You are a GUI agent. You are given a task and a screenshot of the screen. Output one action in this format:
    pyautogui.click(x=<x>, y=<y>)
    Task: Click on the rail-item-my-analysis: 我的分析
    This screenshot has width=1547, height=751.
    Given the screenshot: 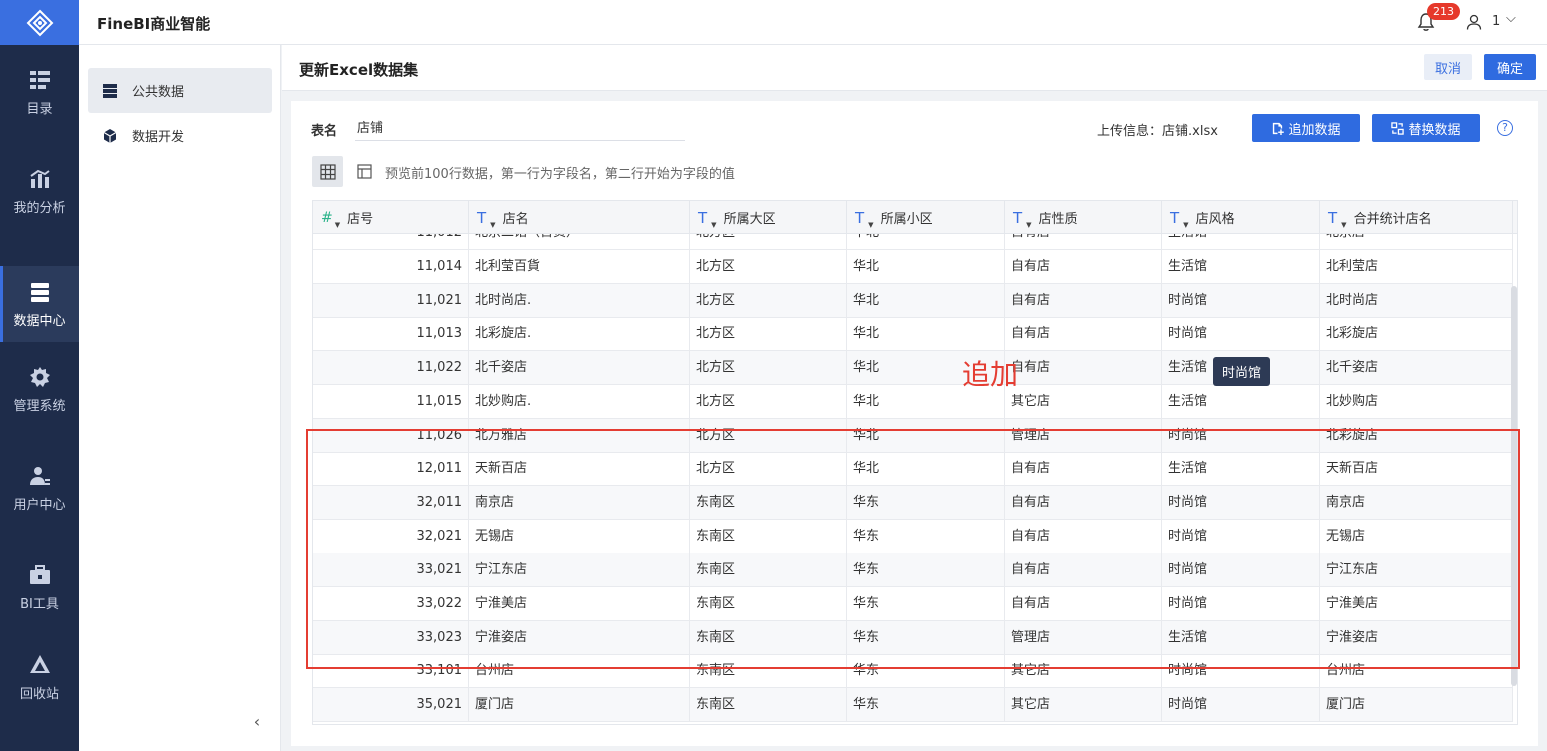 What is the action you would take?
    pyautogui.click(x=39, y=191)
    